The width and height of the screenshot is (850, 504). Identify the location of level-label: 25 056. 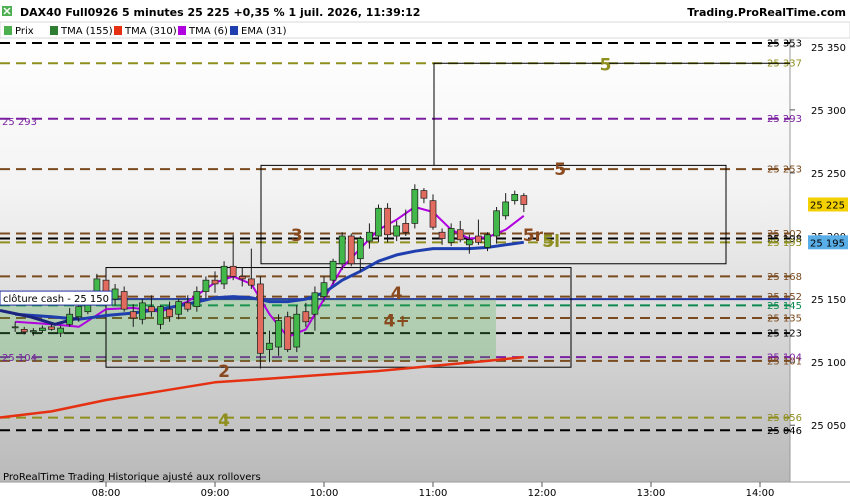
(784, 418).